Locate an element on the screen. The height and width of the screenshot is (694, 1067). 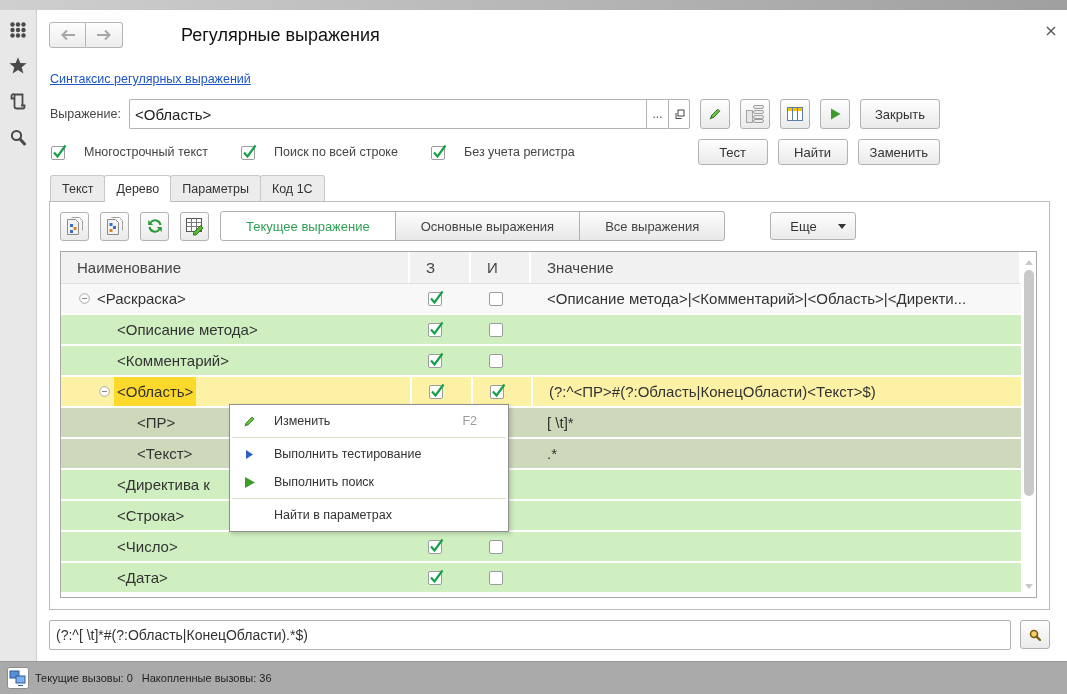
window-title: Регулярные выражения is located at coordinates (280, 35).